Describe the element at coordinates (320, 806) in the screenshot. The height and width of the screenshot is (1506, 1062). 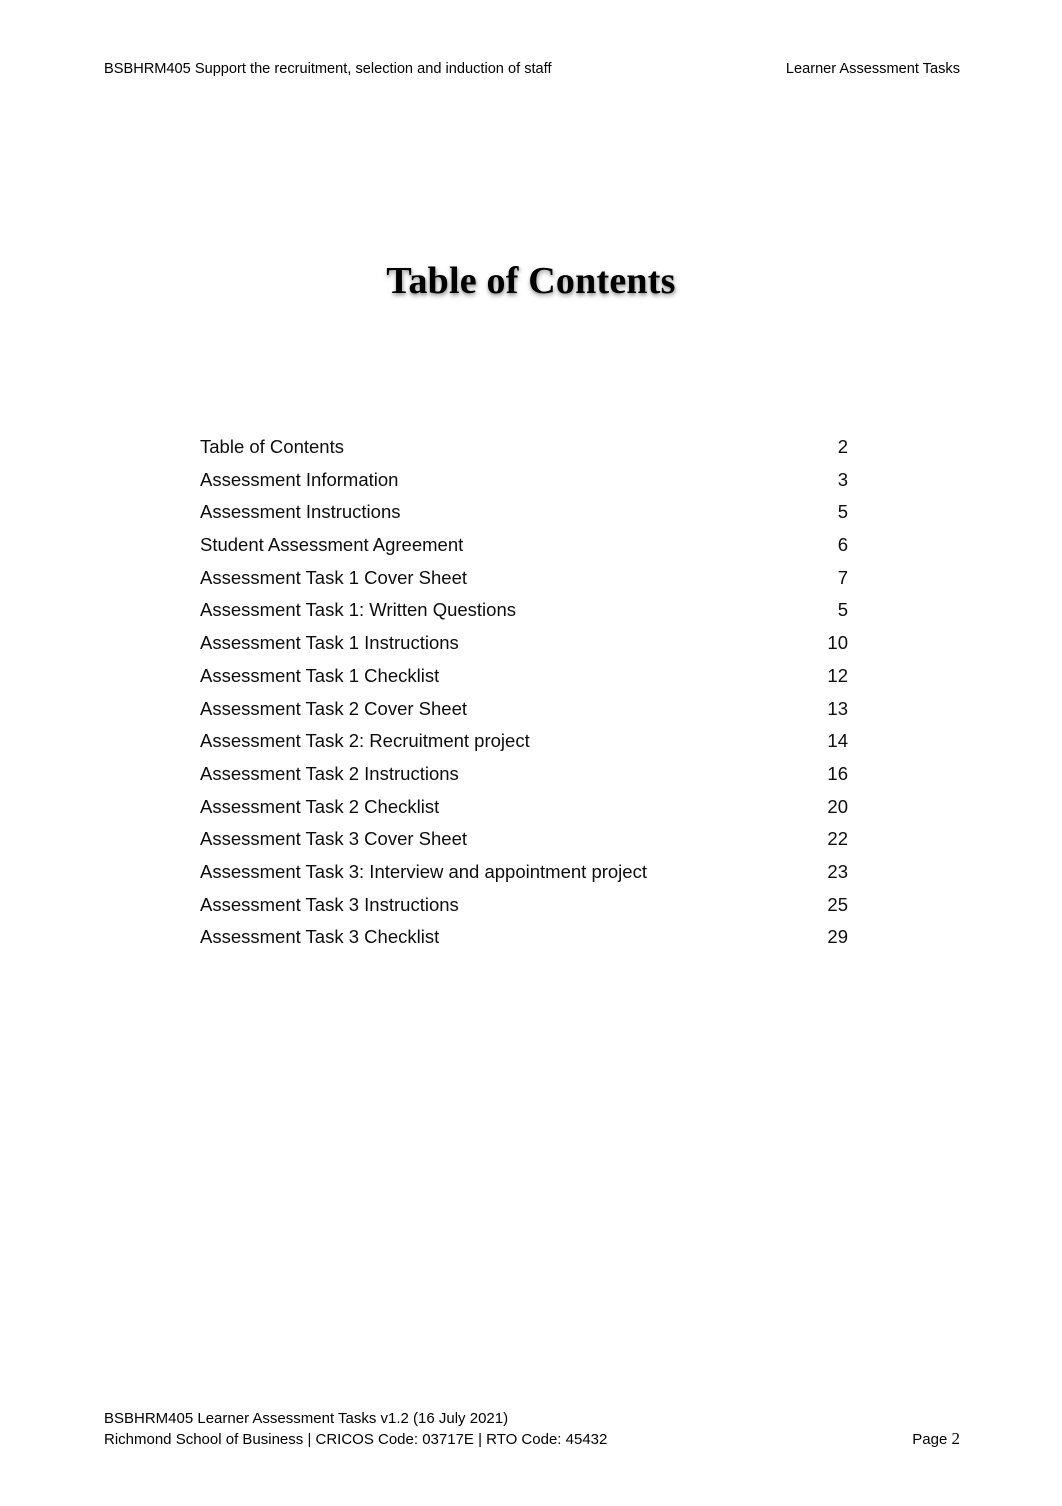
I see `toc-entry-label: Assessment Task 2 Checklist` at that location.